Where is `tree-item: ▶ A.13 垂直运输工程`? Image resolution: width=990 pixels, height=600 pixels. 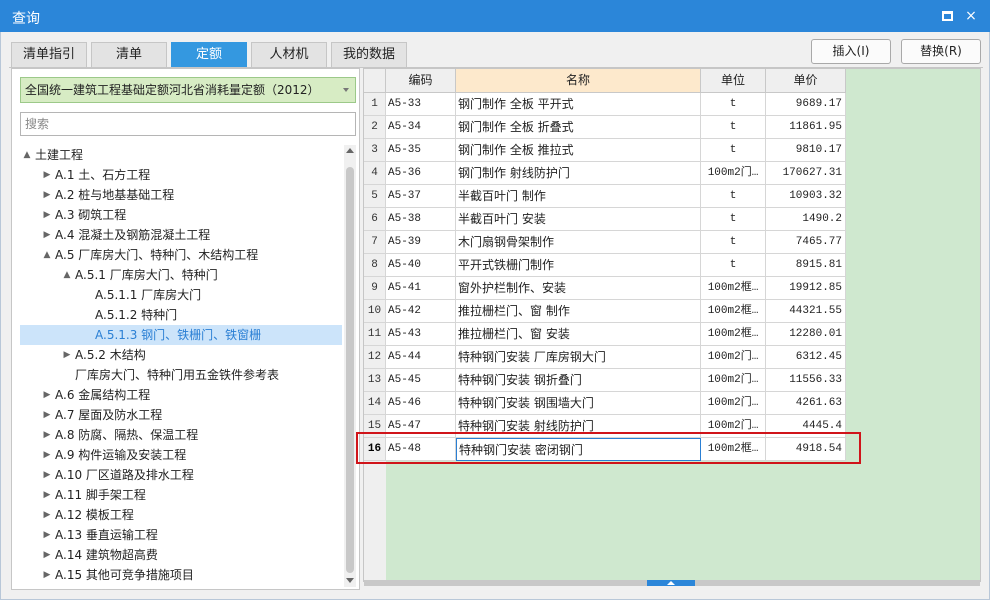 tree-item: ▶ A.13 垂直运输工程 is located at coordinates (181, 535).